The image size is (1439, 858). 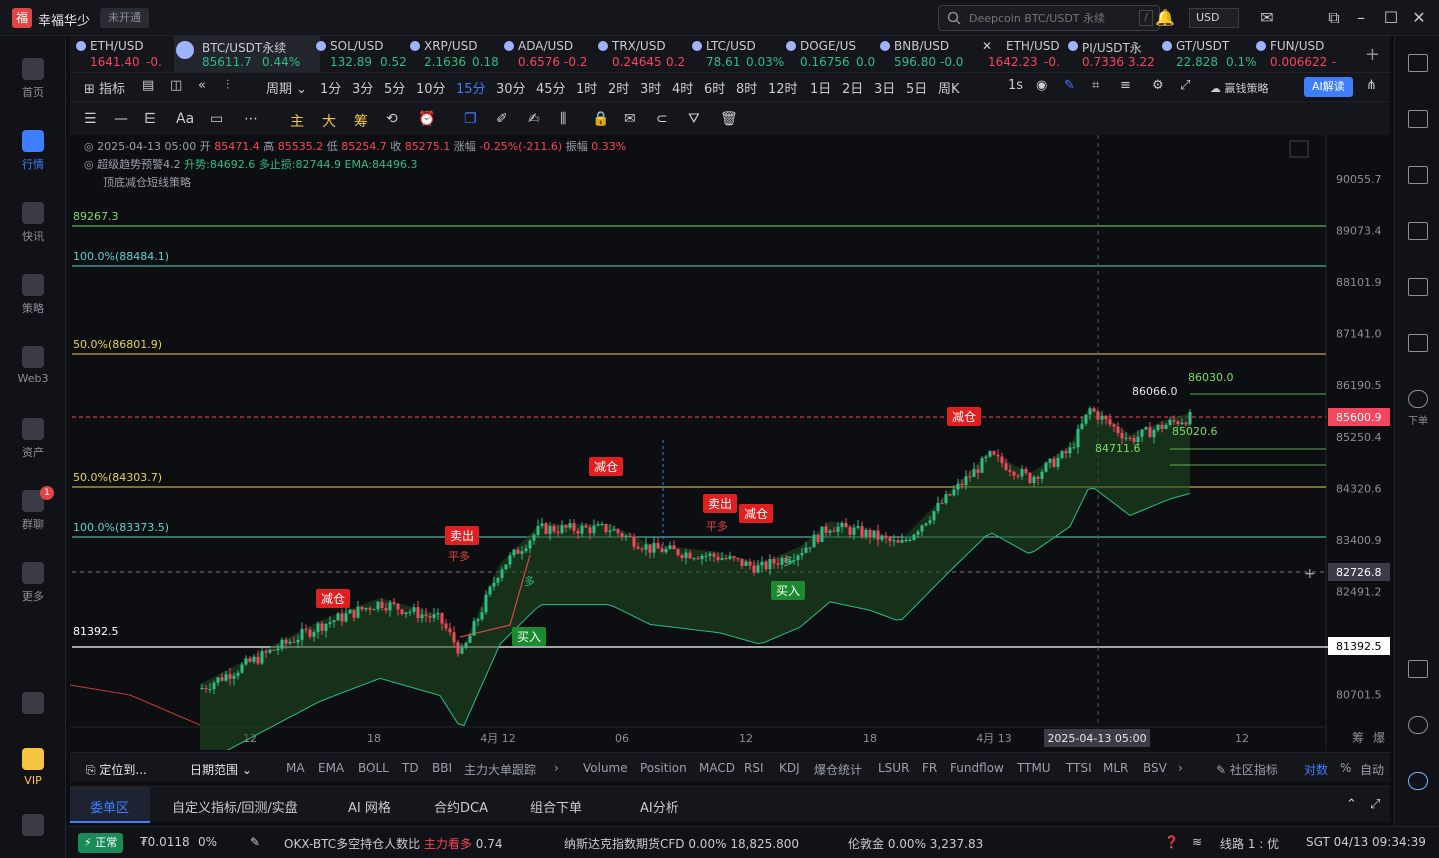 I want to click on pen-icon: ✐, so click(x=502, y=119).